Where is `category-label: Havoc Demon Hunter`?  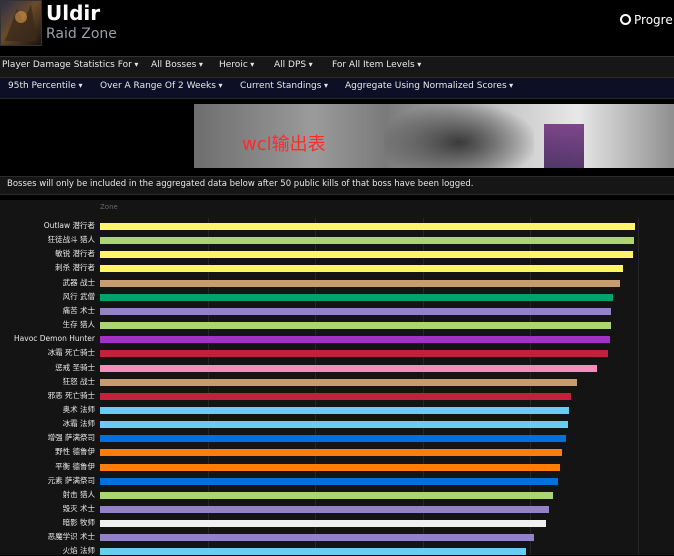
category-label: Havoc Demon Hunter is located at coordinates (54, 339).